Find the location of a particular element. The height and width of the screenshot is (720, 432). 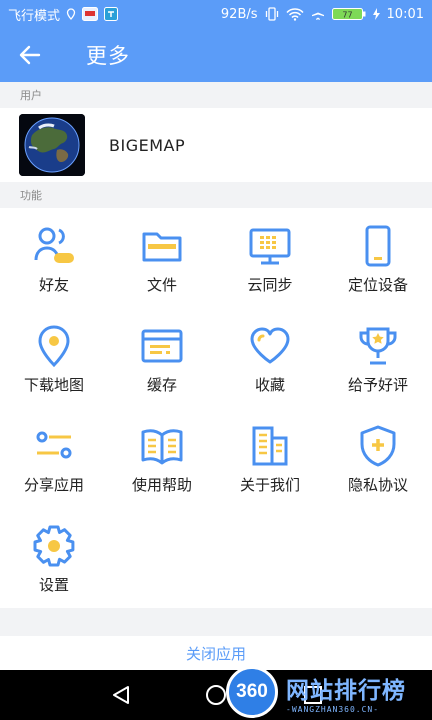

avatar is located at coordinates (52, 145).